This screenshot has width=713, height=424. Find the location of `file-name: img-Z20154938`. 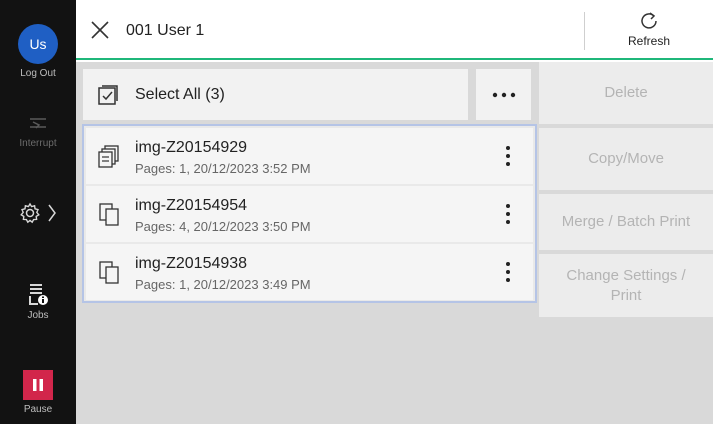

file-name: img-Z20154938 is located at coordinates (191, 263).